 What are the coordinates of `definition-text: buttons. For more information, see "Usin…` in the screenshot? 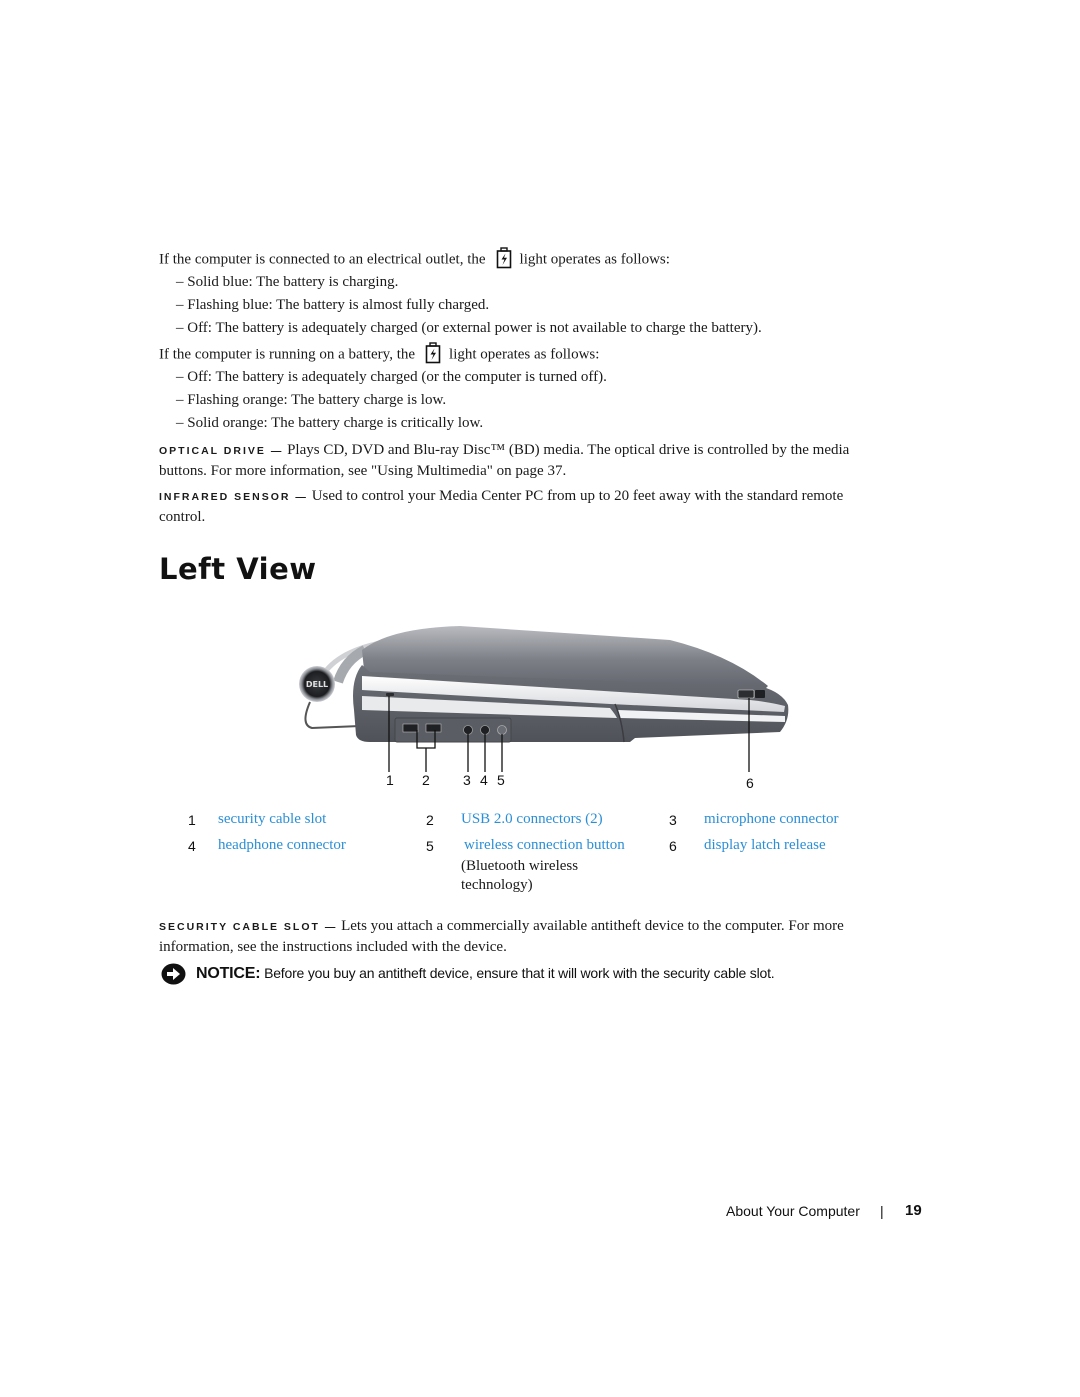 It's located at (363, 471).